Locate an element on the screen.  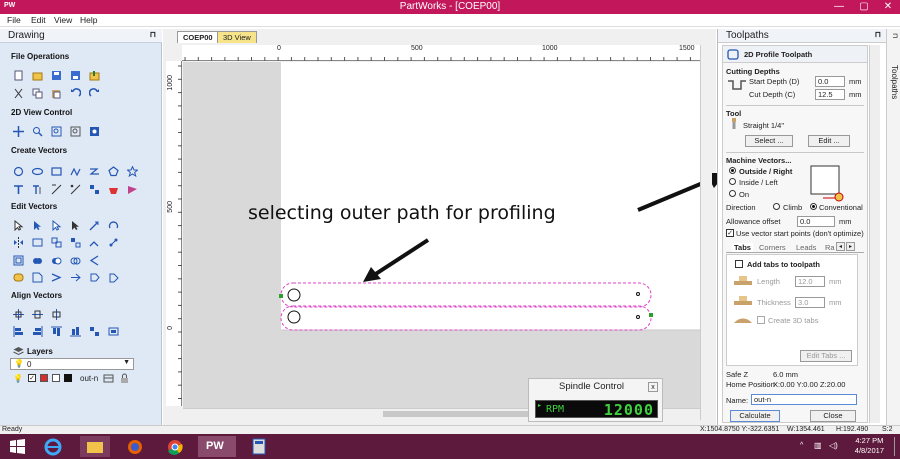
subtab-scroll-left-icon: ◂ is located at coordinates (840, 246).